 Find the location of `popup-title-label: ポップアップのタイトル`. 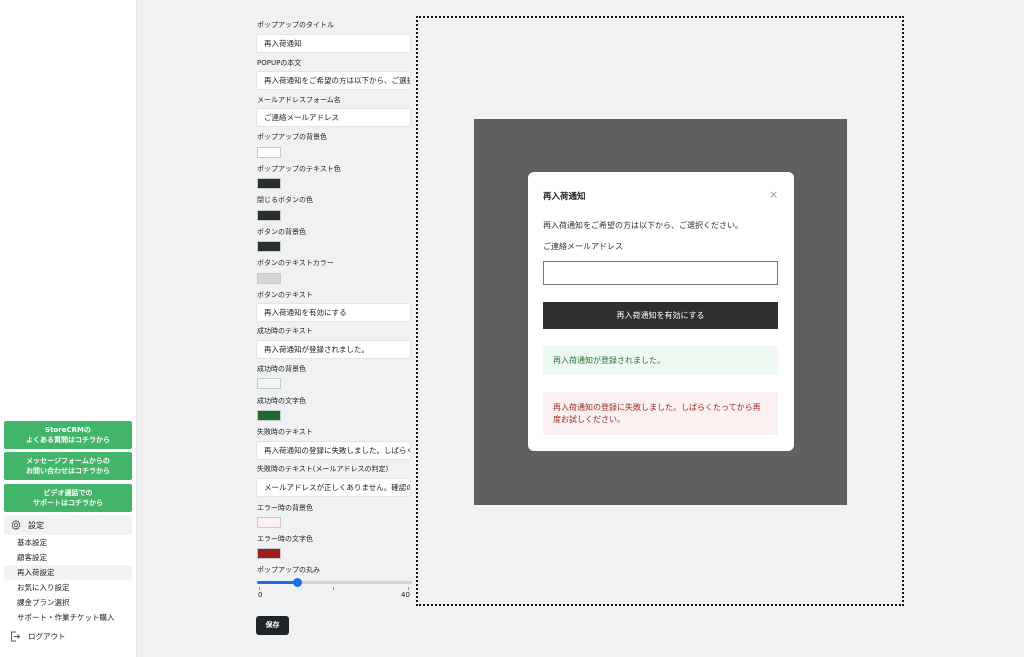

popup-title-label: ポップアップのタイトル is located at coordinates (295, 25).